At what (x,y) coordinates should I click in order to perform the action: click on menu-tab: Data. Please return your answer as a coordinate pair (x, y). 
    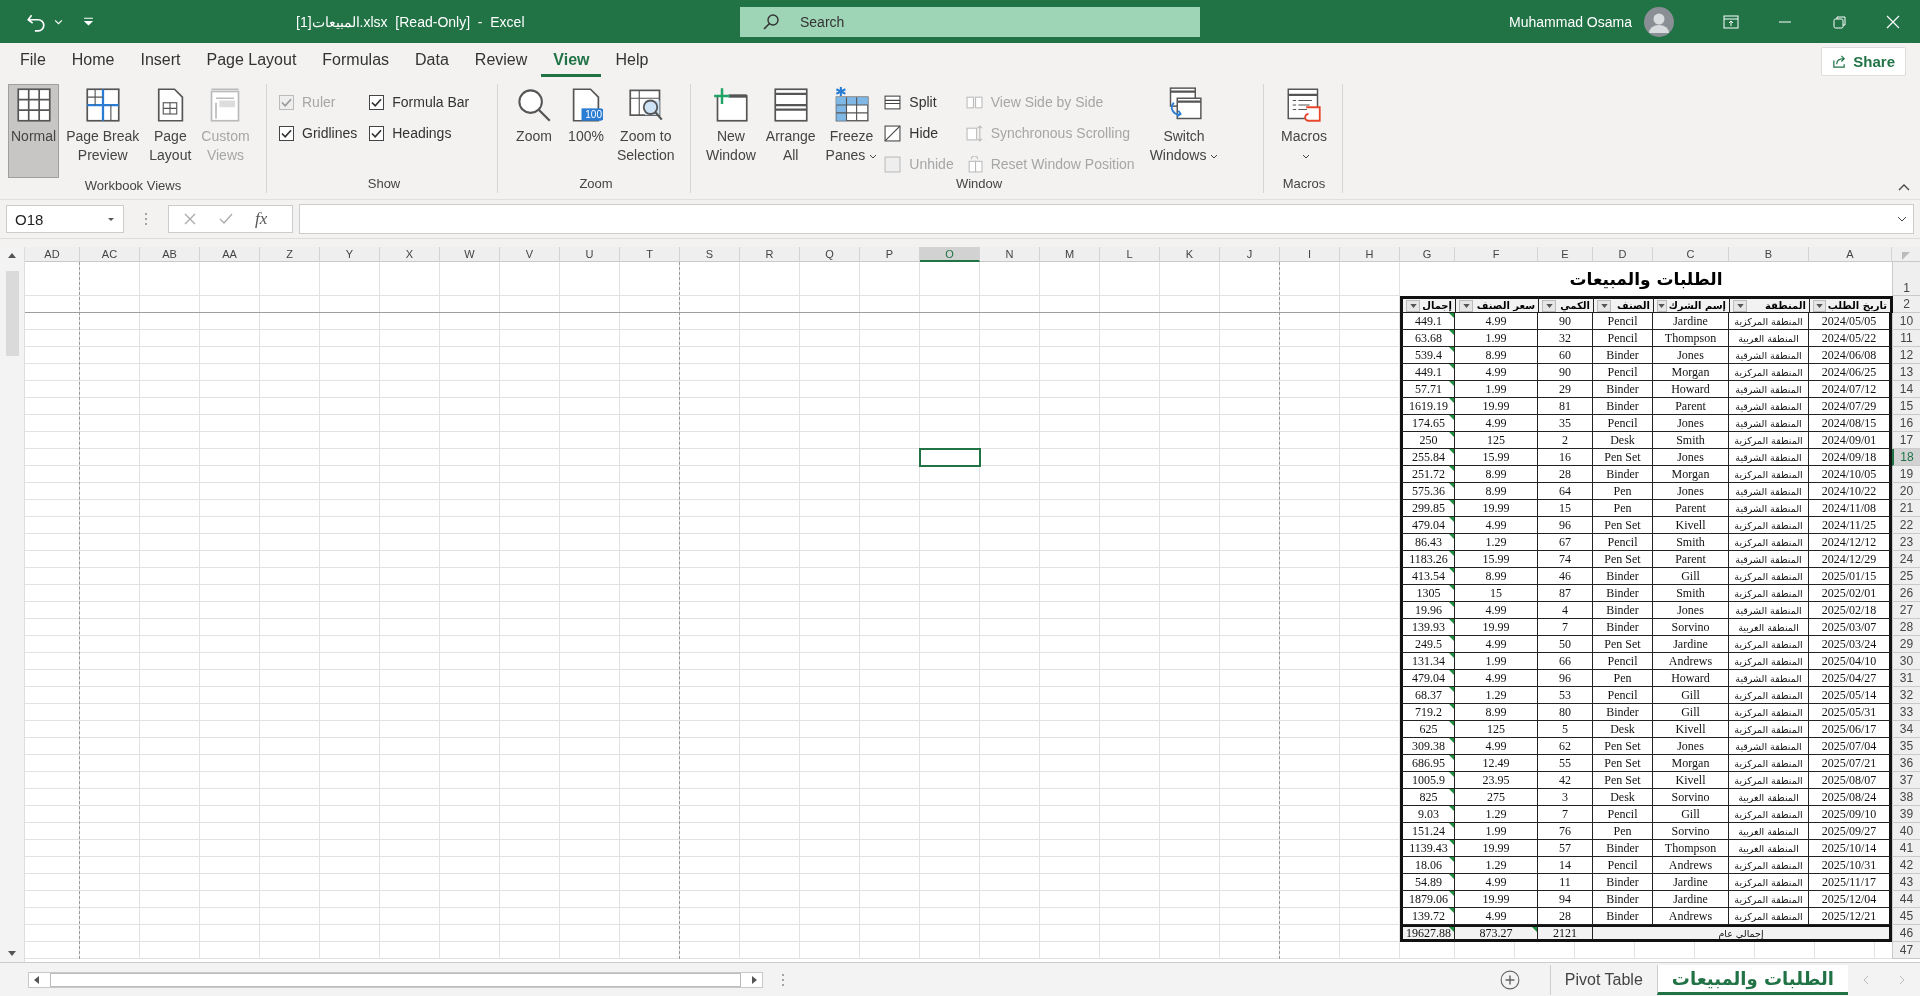
    Looking at the image, I should click on (432, 61).